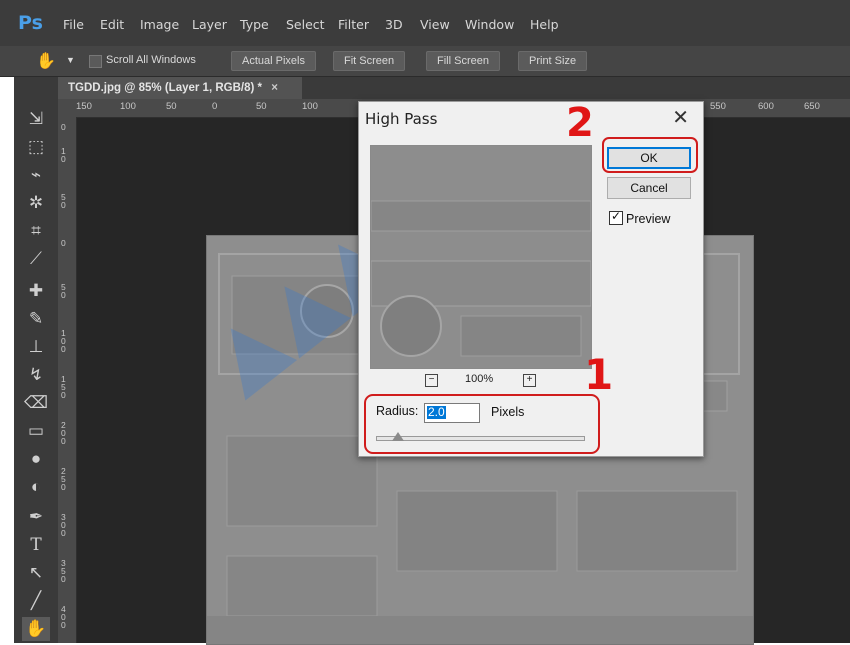  Describe the element at coordinates (36, 601) in the screenshot. I see `line-tool-icon: ╱` at that location.